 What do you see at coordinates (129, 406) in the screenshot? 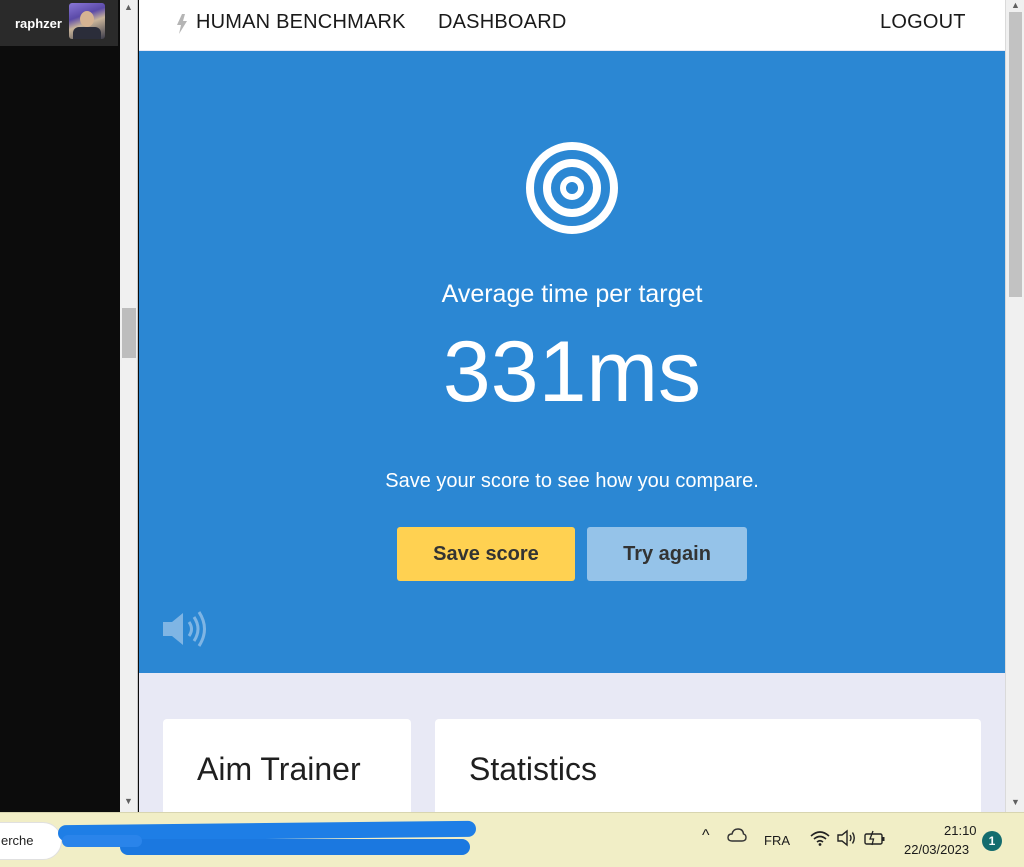
I see `left-scrollbar: ▲ ▼` at bounding box center [129, 406].